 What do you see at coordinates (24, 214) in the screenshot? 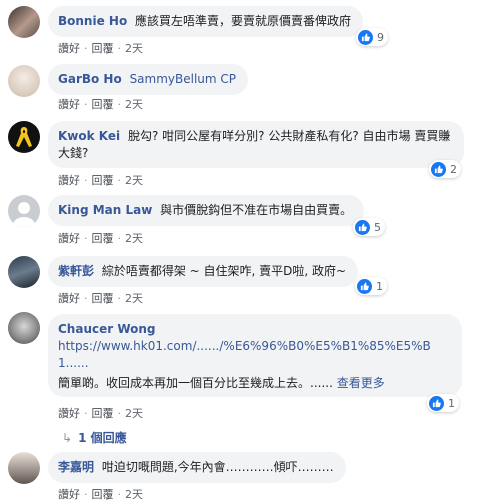
I see `default-user-icon` at bounding box center [24, 214].